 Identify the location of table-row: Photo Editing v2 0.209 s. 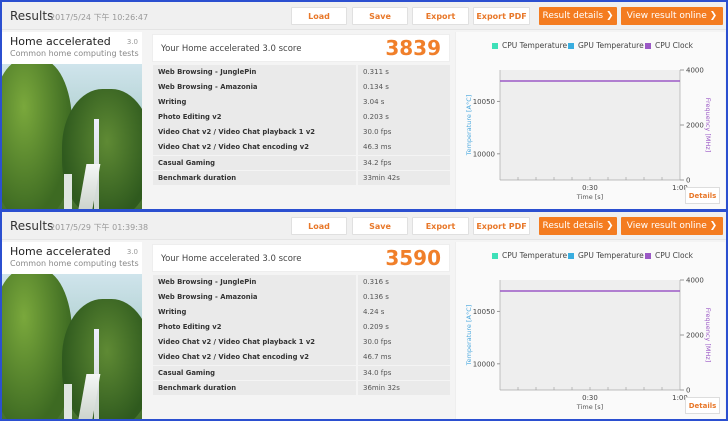
(301, 327).